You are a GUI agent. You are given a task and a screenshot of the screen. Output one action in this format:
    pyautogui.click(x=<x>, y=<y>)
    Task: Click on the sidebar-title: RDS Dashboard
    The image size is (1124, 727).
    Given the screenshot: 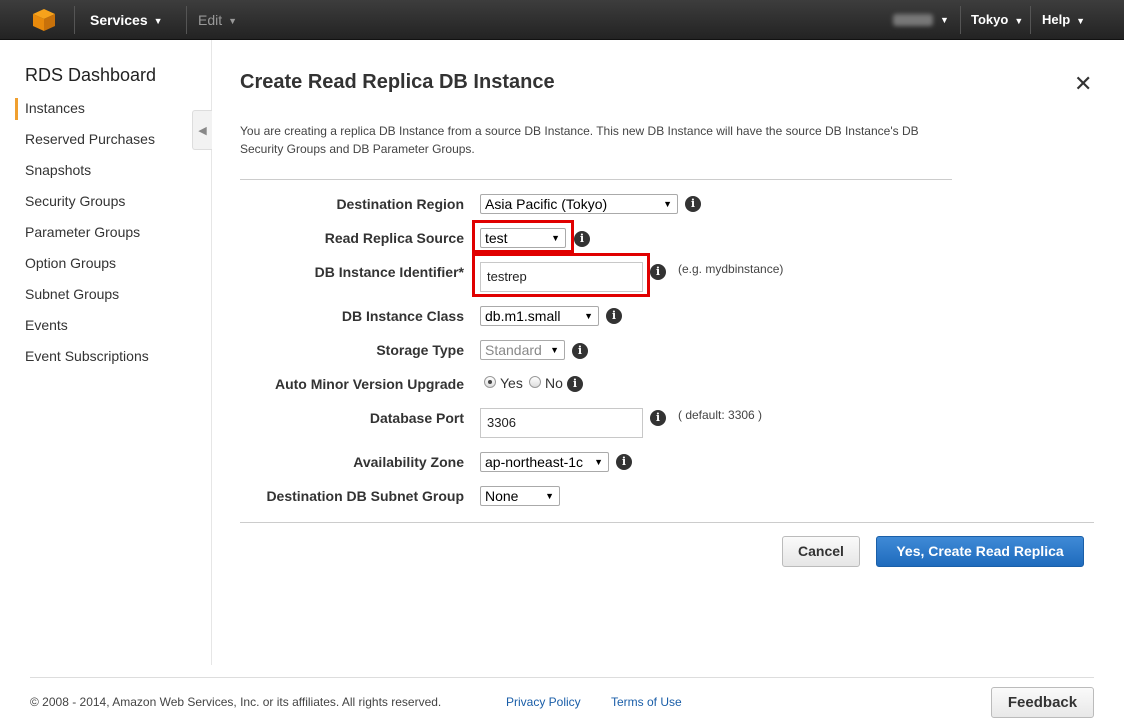 What is the action you would take?
    pyautogui.click(x=90, y=75)
    